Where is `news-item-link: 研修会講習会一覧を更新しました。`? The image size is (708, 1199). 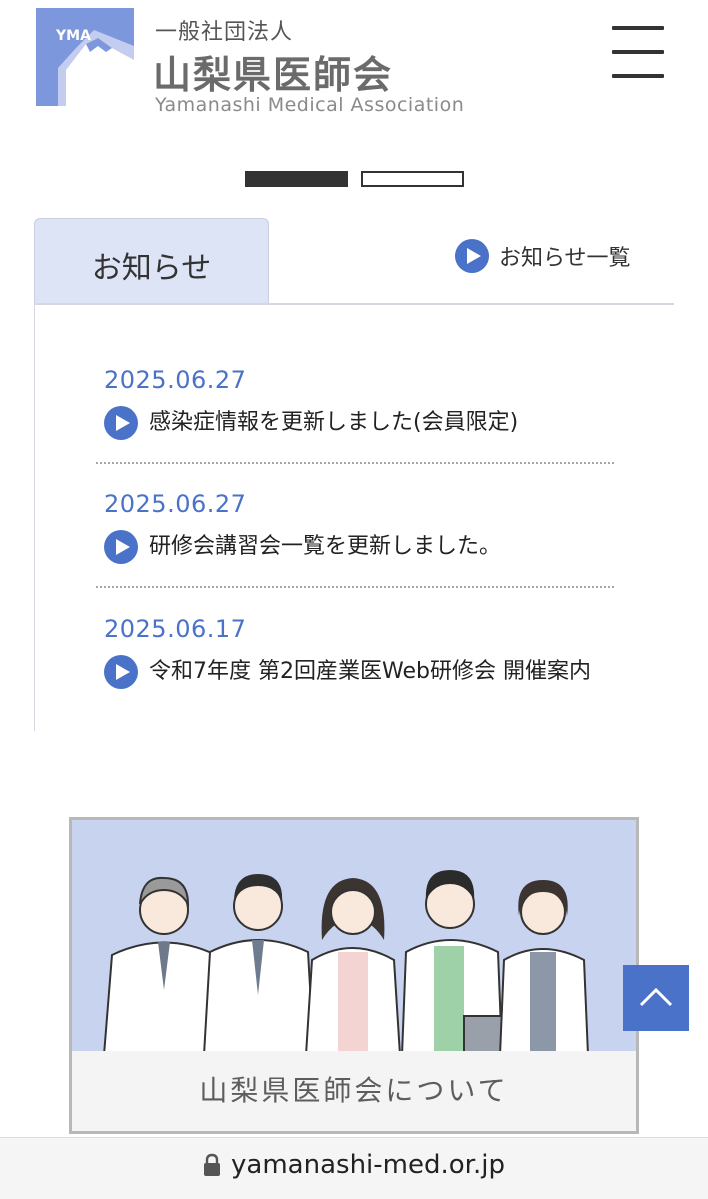
news-item-link: 研修会講習会一覧を更新しました。 is located at coordinates (360, 547).